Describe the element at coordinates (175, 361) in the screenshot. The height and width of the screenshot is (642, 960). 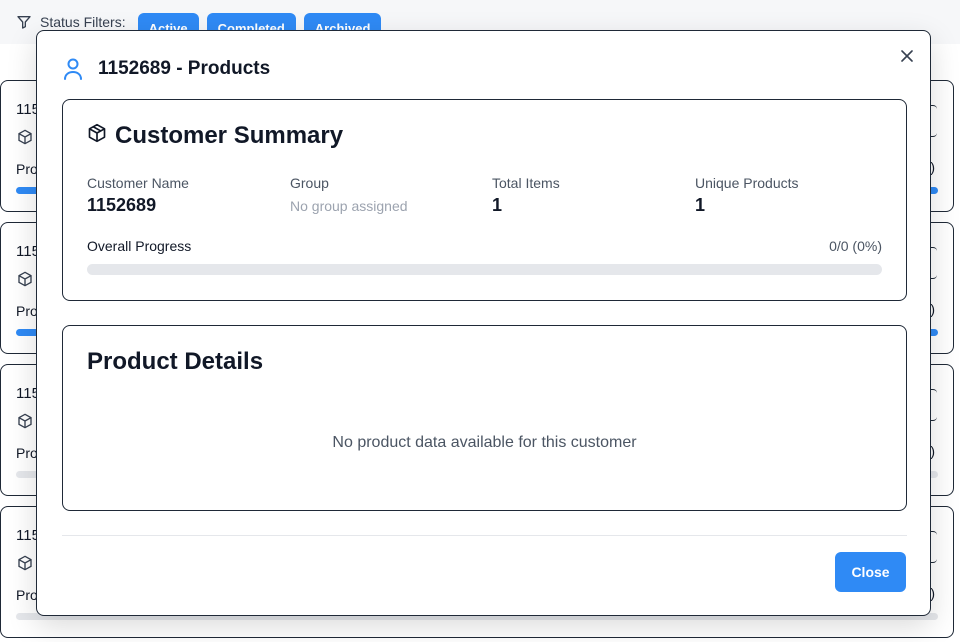
I see `product-details-title: Product Details` at that location.